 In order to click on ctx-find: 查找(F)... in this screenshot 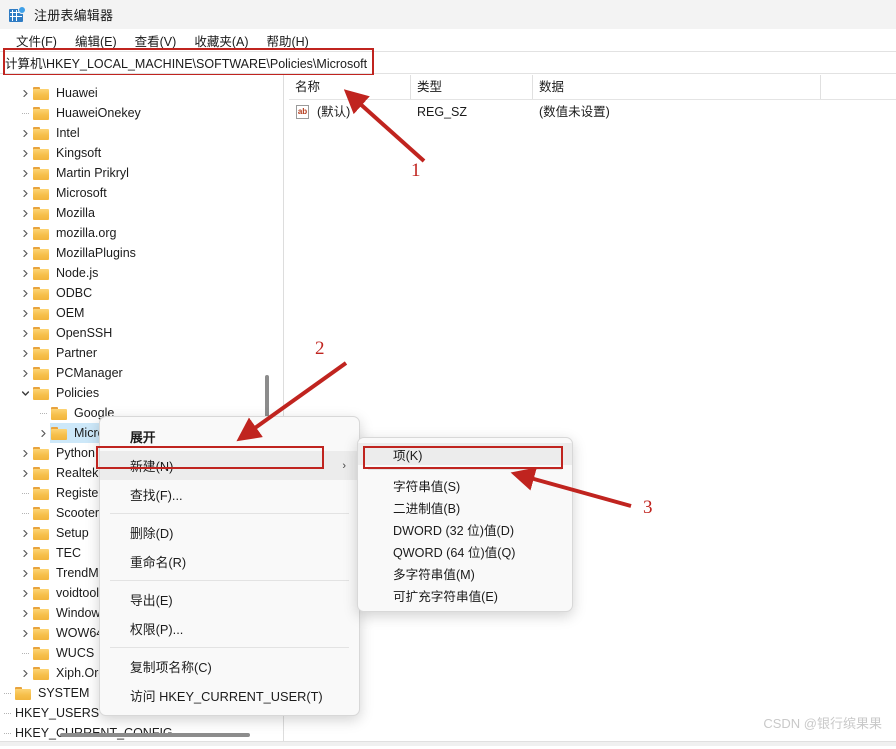, I will do `click(229, 494)`.